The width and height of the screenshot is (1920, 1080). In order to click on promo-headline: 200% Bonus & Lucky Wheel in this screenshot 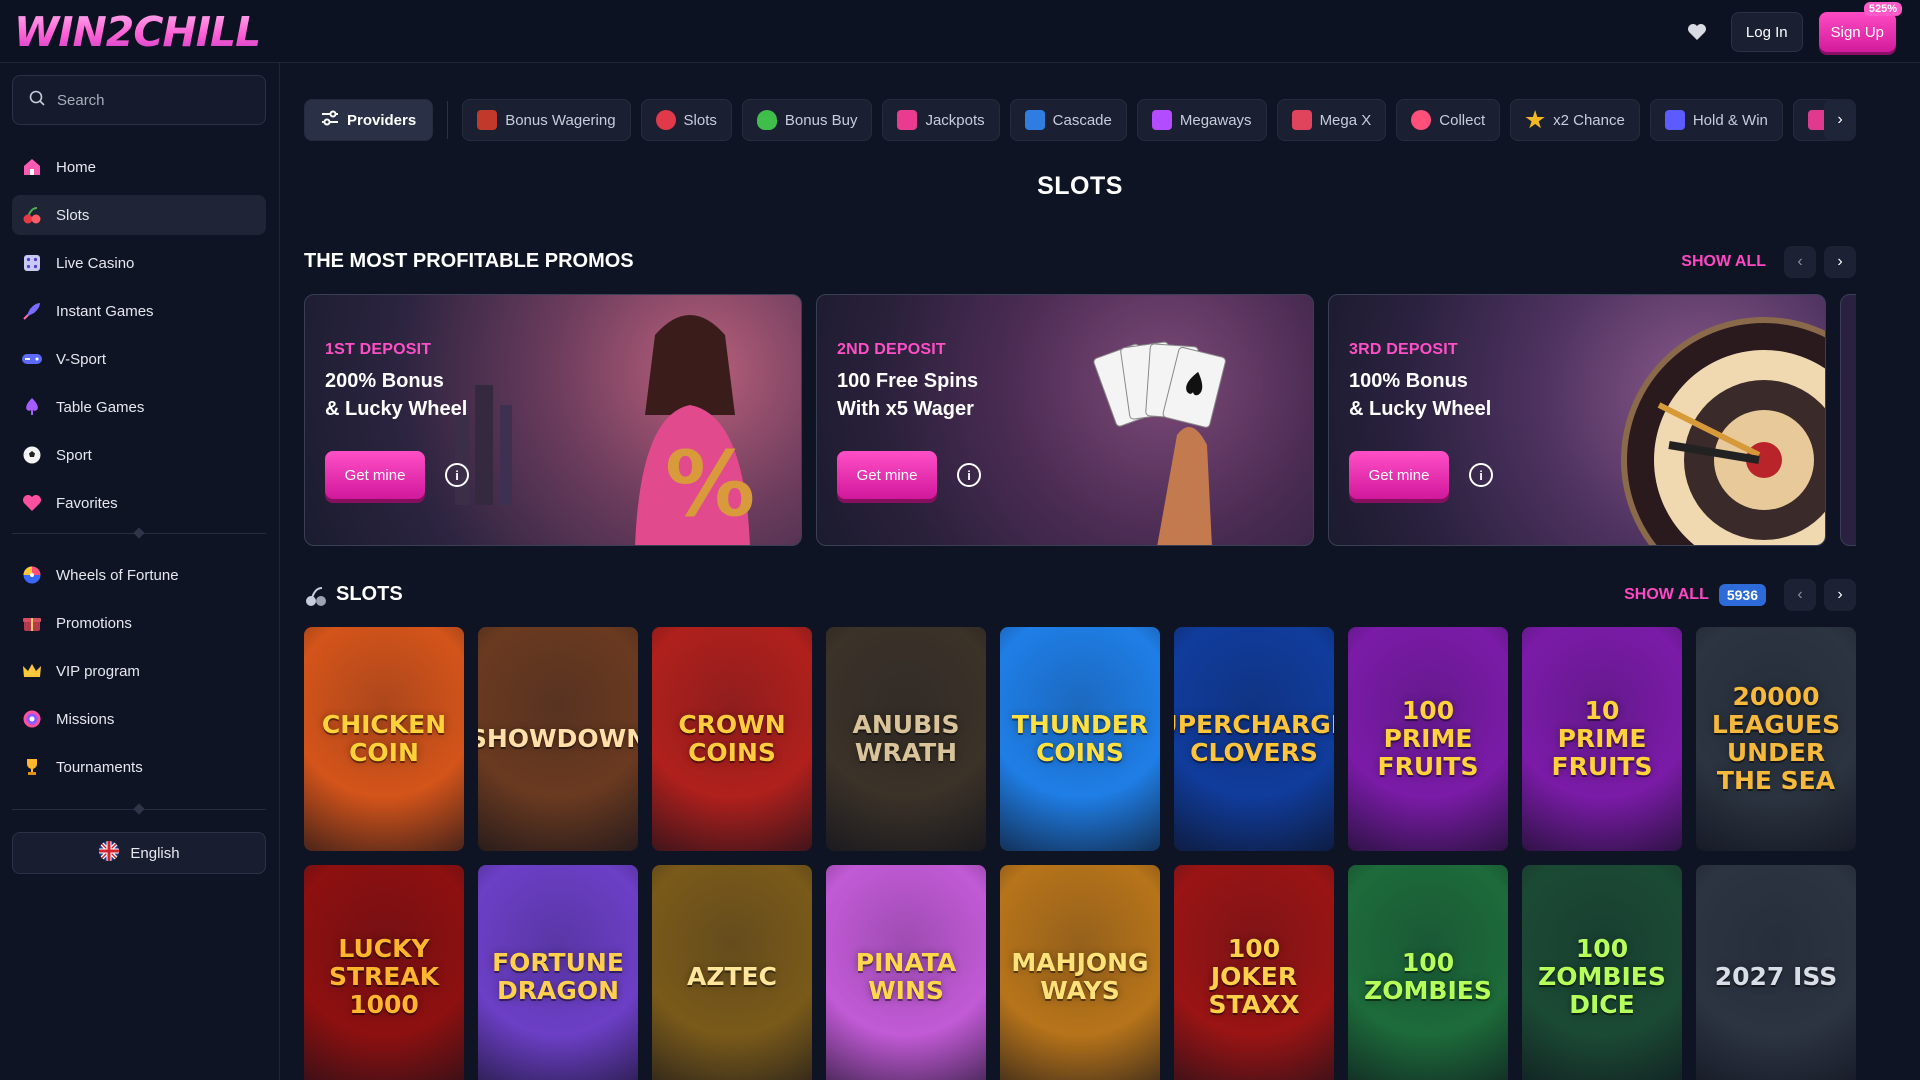, I will do `click(396, 395)`.